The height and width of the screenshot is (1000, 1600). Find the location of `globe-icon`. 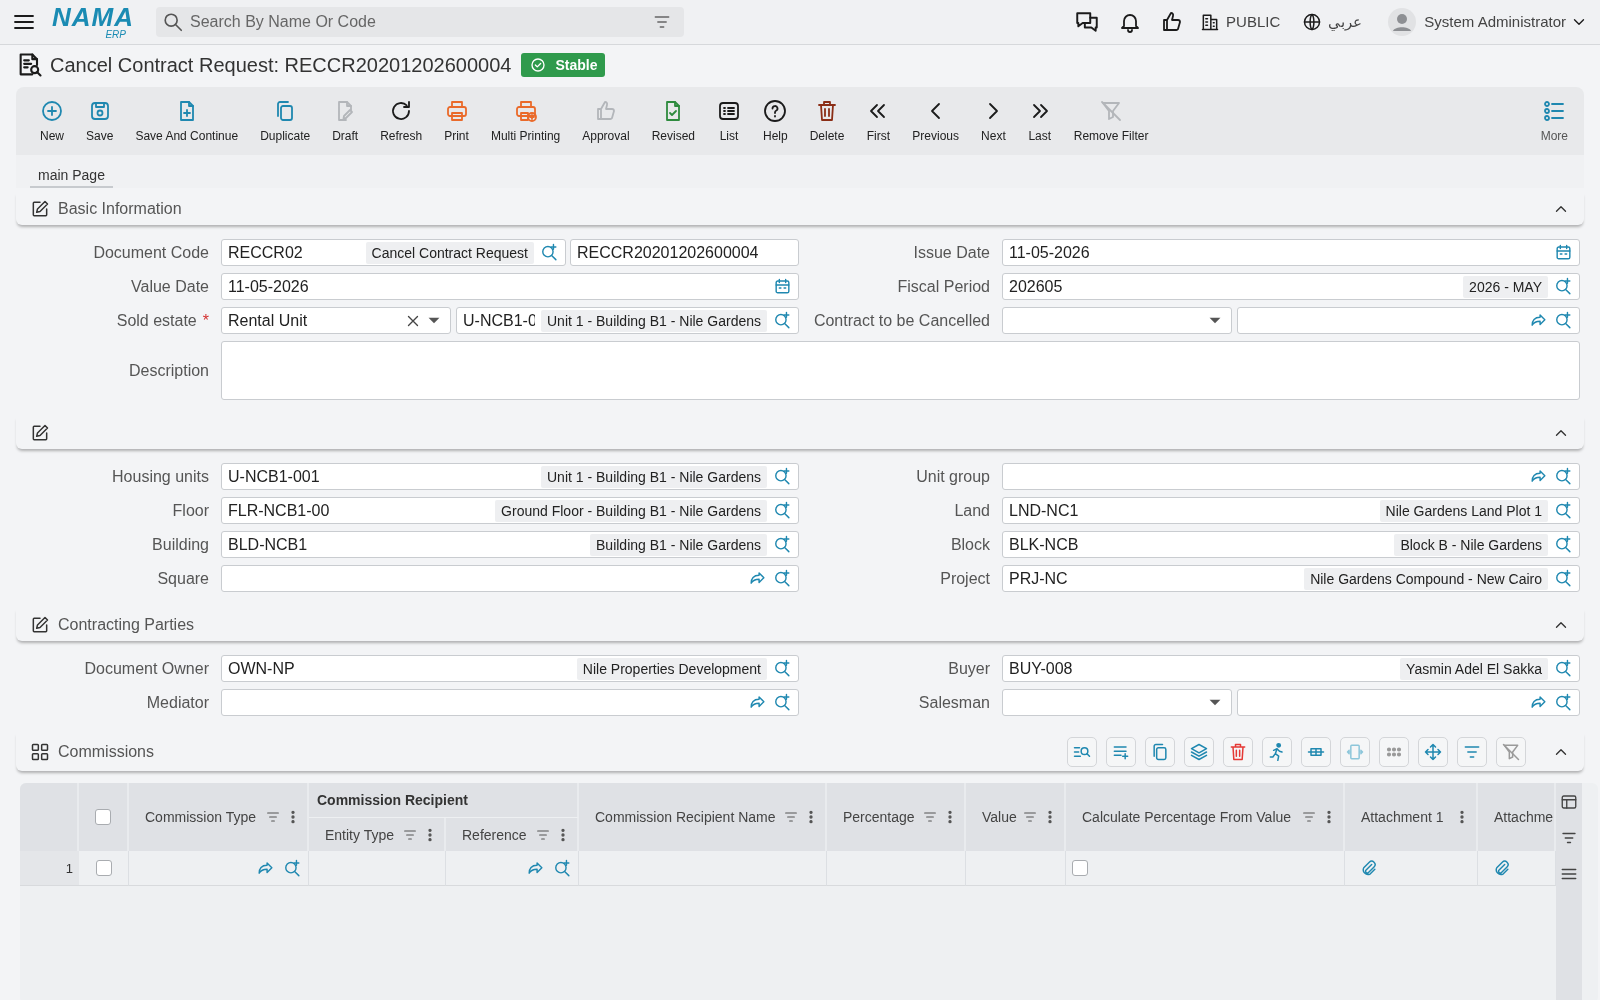

globe-icon is located at coordinates (1312, 21).